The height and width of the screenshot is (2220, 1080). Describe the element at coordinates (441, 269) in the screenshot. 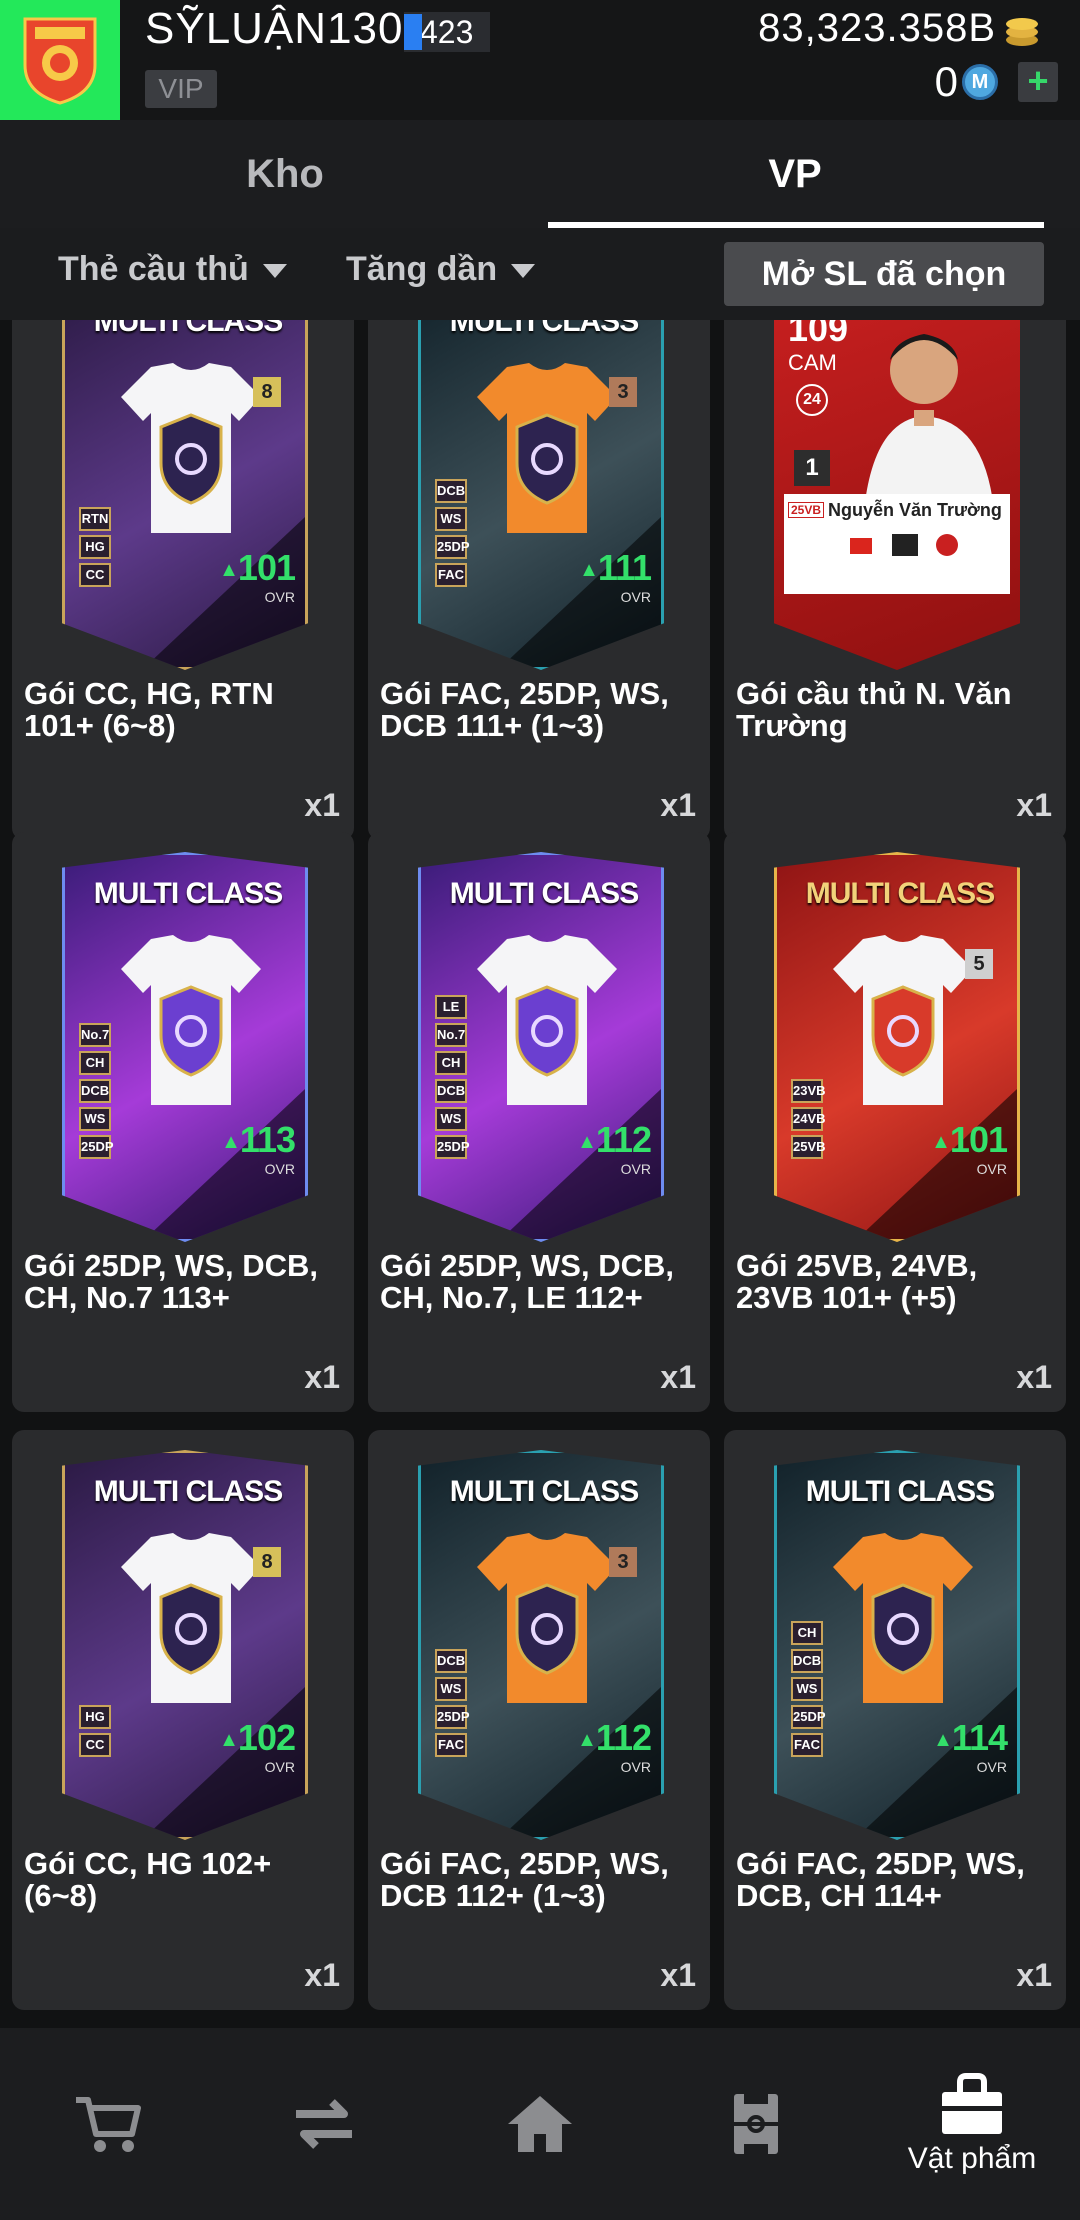

I see `sort-dropdown: Tăng dần` at that location.